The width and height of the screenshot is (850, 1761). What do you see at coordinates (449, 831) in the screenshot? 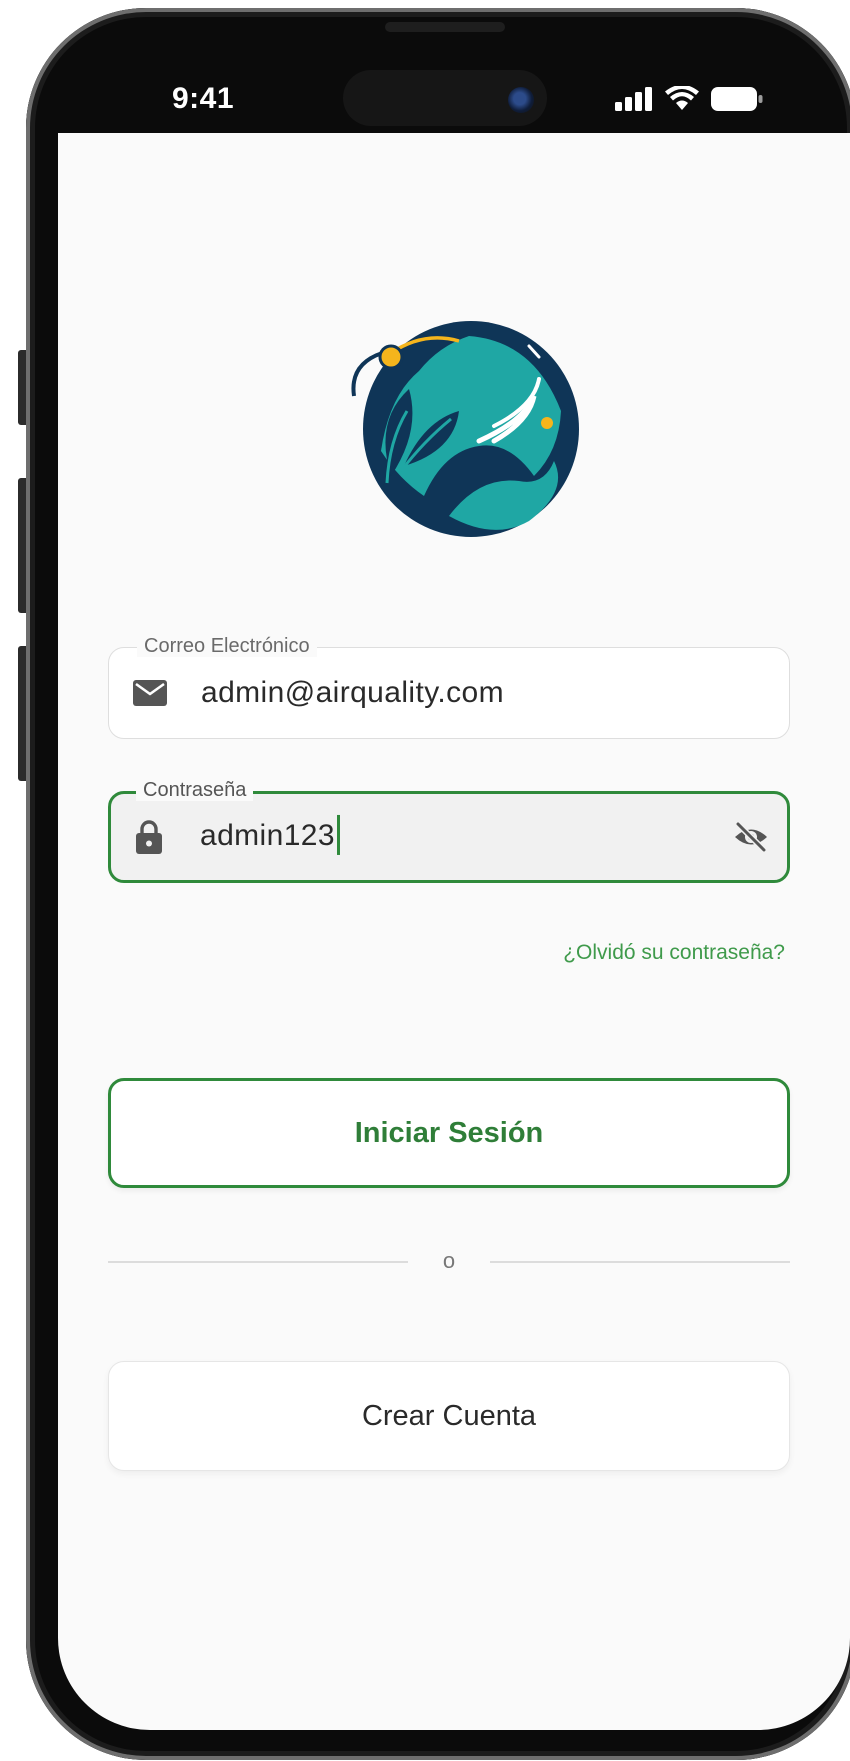
I see `password-field: Contraseña admin123` at bounding box center [449, 831].